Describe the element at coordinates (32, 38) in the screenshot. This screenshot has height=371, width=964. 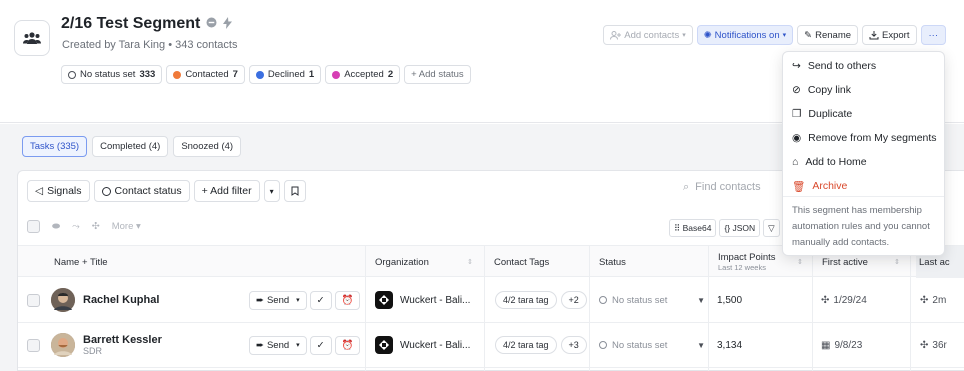
I see `segment-people-icon` at that location.